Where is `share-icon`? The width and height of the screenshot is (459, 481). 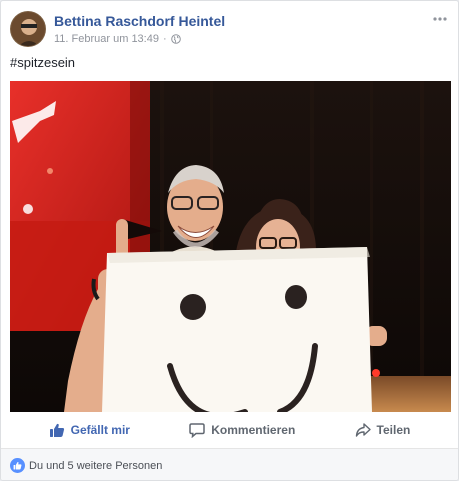 share-icon is located at coordinates (363, 430).